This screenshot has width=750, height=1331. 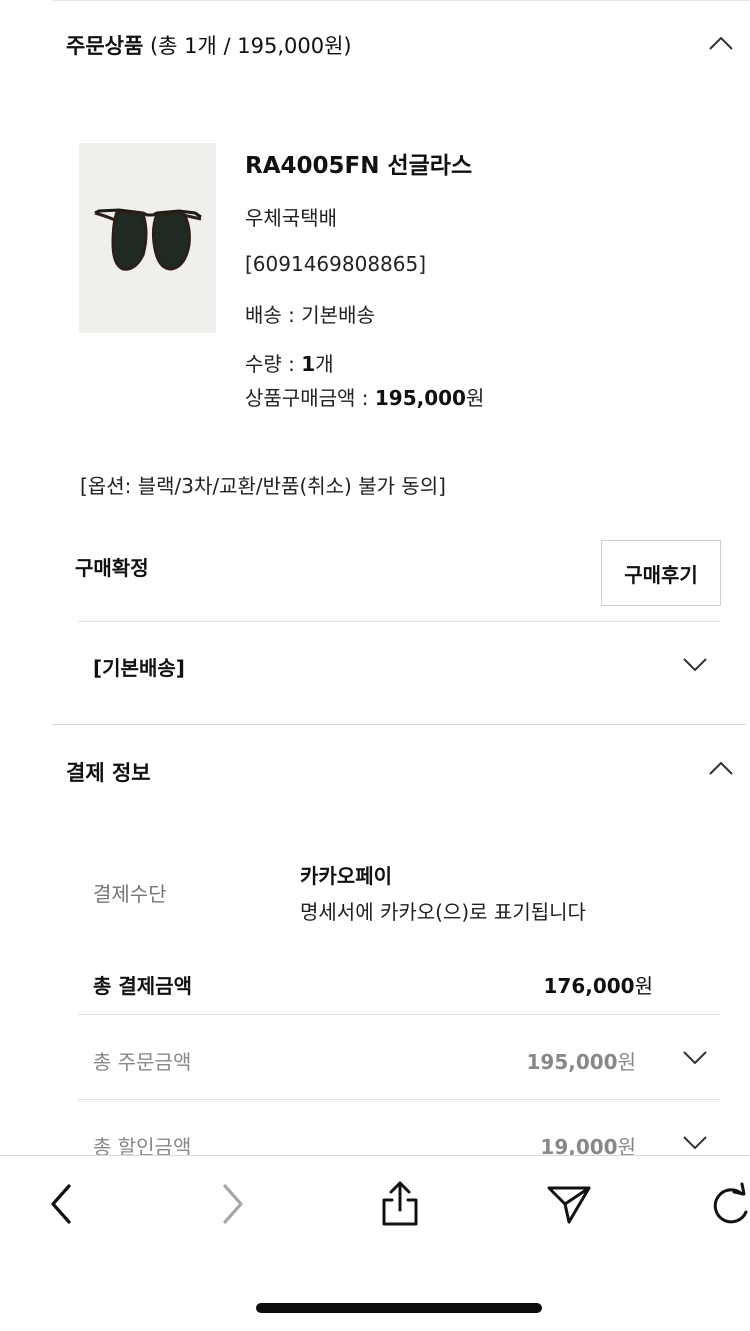 I want to click on payment-method-label: 결제수단, so click(x=130, y=894).